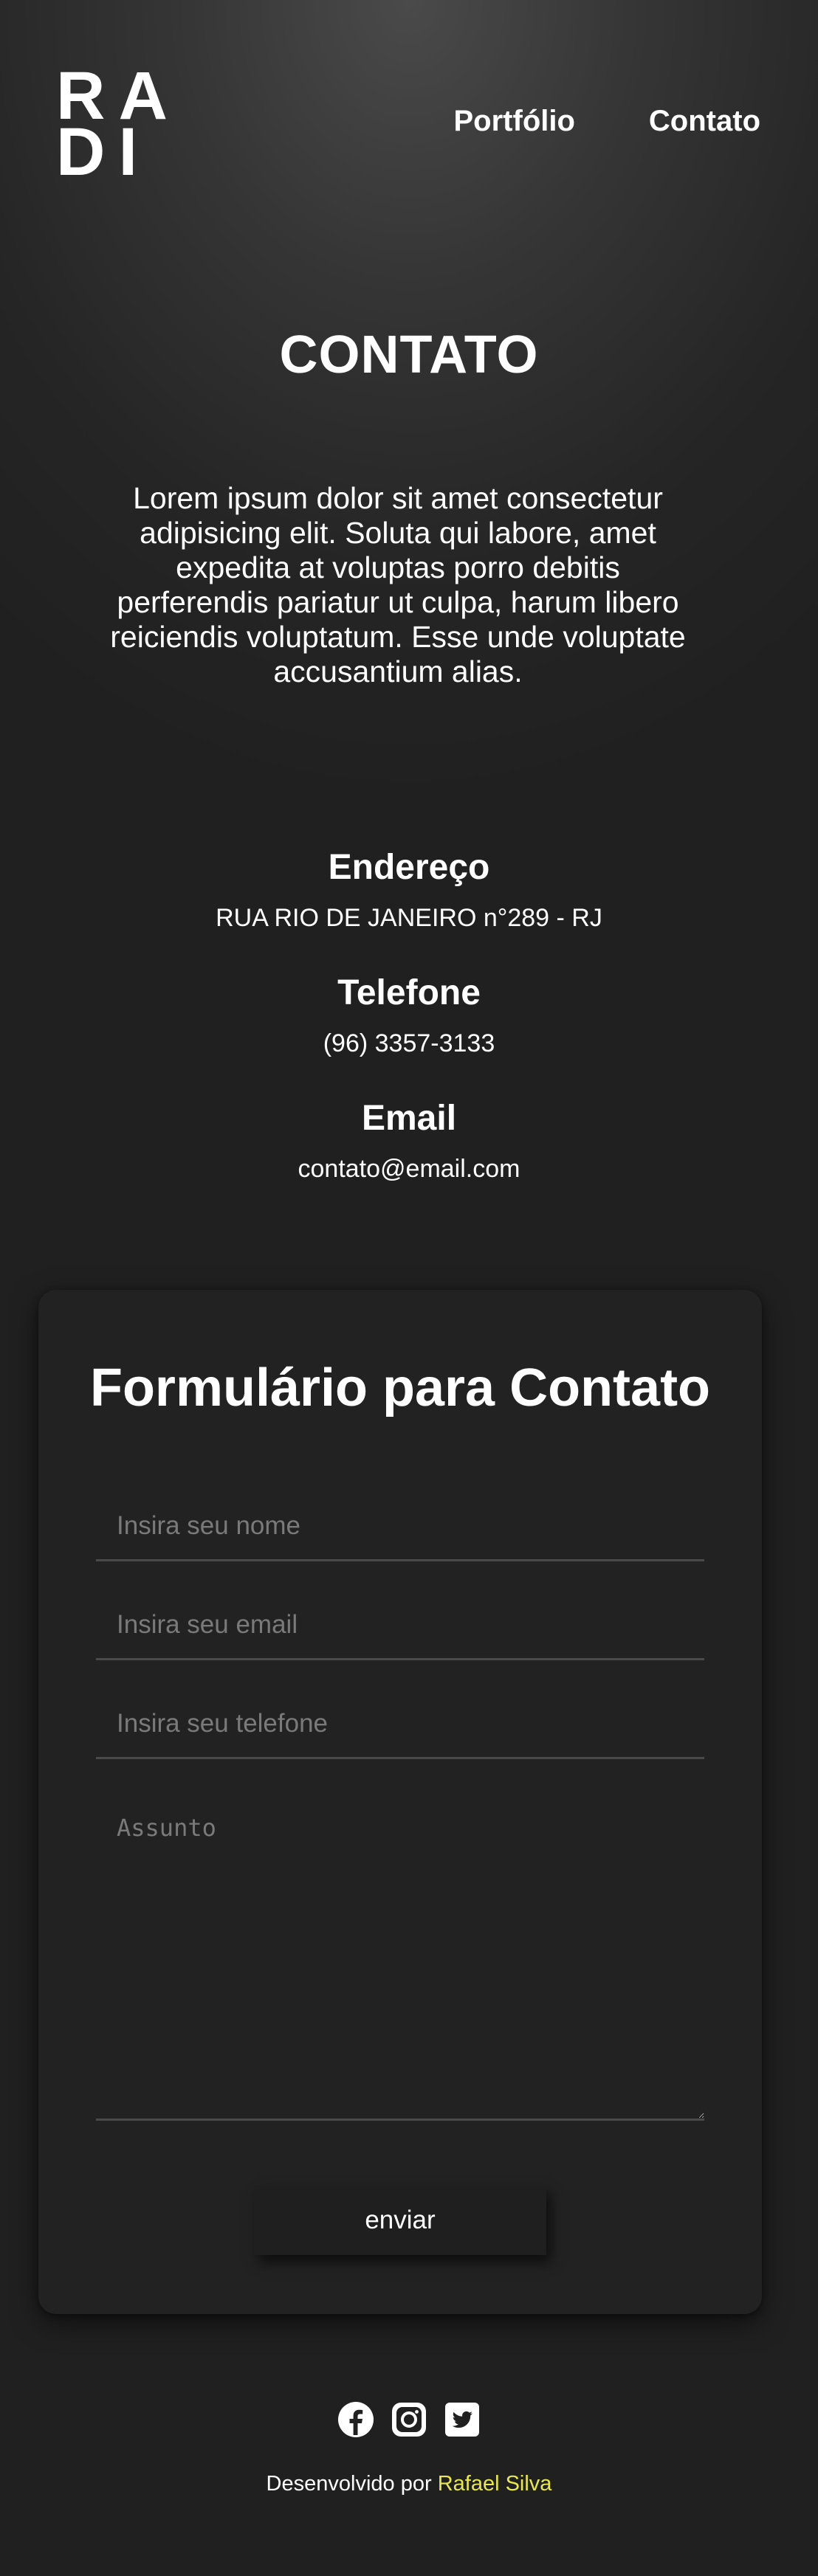 This screenshot has width=818, height=2576. What do you see at coordinates (409, 1141) in the screenshot?
I see `email-section: Email contato@email.com` at bounding box center [409, 1141].